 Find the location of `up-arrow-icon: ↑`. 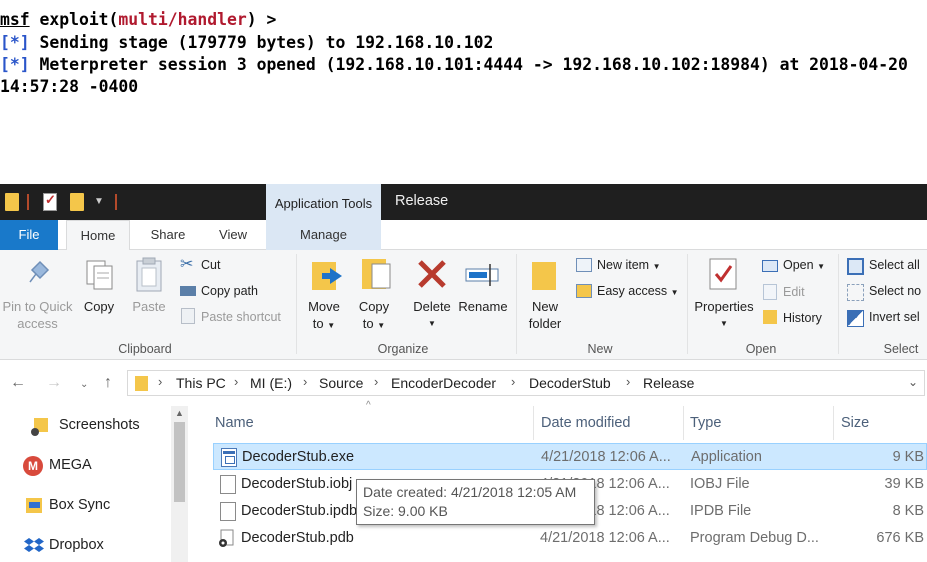

up-arrow-icon: ↑ is located at coordinates (108, 383).